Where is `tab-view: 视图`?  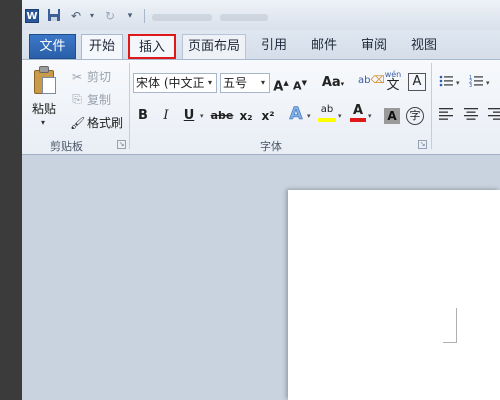
tab-view: 视图 is located at coordinates (424, 46).